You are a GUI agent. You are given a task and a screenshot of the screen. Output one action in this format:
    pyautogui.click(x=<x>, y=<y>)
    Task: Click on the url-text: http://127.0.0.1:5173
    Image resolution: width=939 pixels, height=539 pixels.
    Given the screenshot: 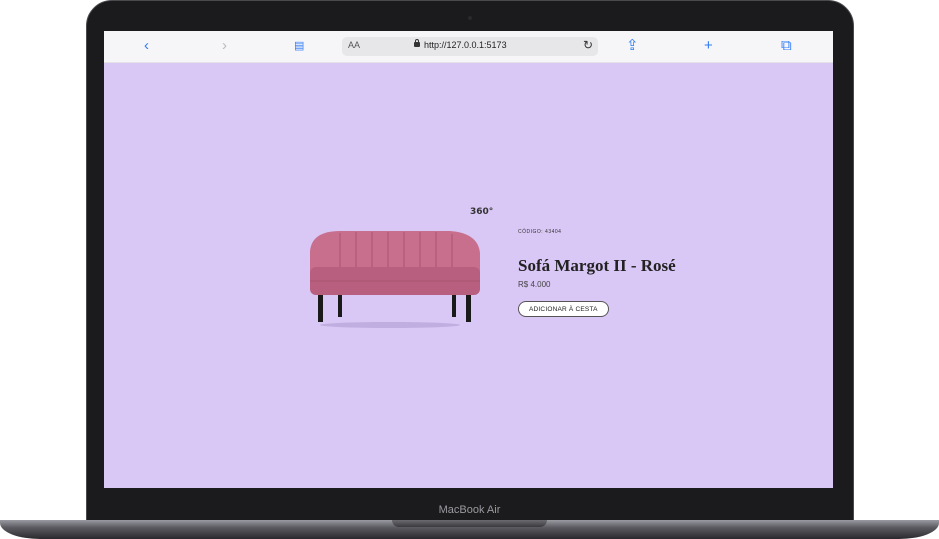 What is the action you would take?
    pyautogui.click(x=465, y=45)
    